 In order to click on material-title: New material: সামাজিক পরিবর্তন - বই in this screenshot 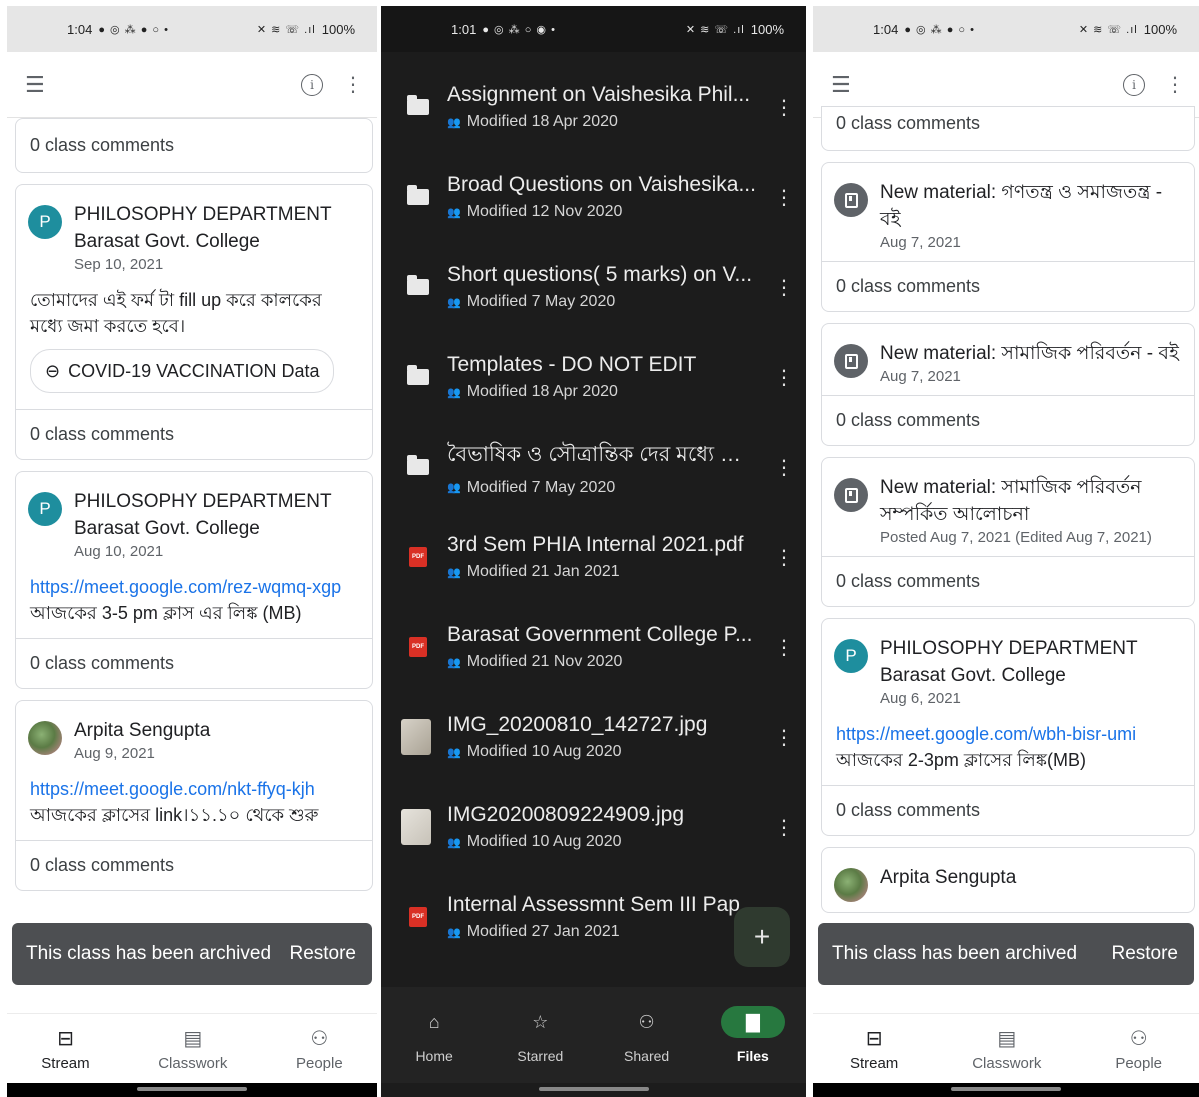, I will do `click(1029, 353)`.